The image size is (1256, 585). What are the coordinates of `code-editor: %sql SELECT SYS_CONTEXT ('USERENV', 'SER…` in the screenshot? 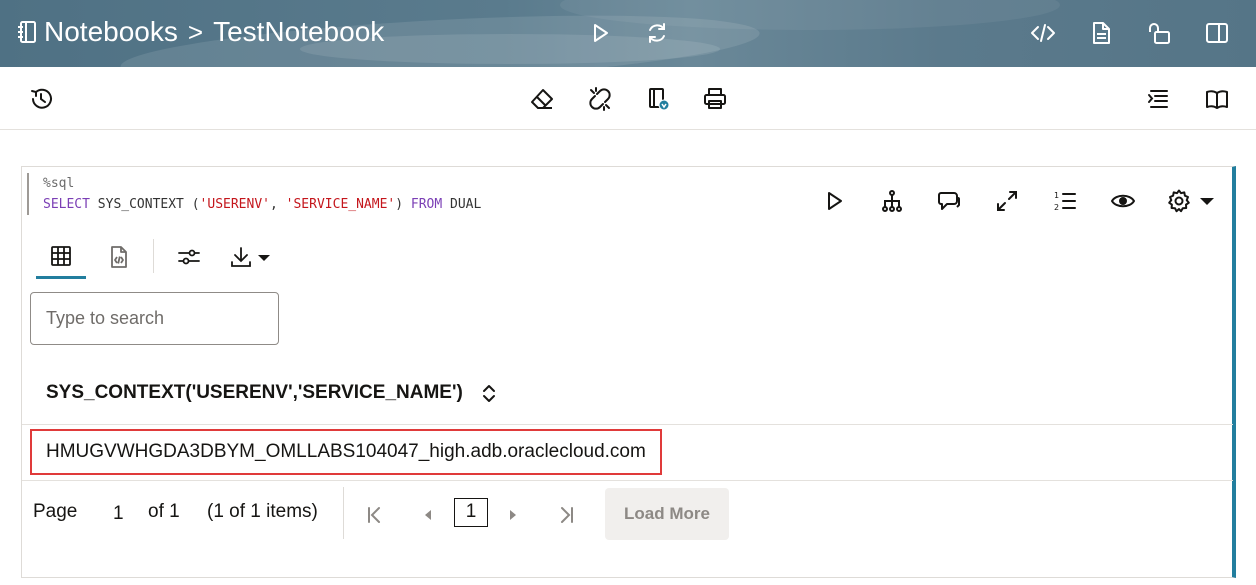 It's located at (287, 194).